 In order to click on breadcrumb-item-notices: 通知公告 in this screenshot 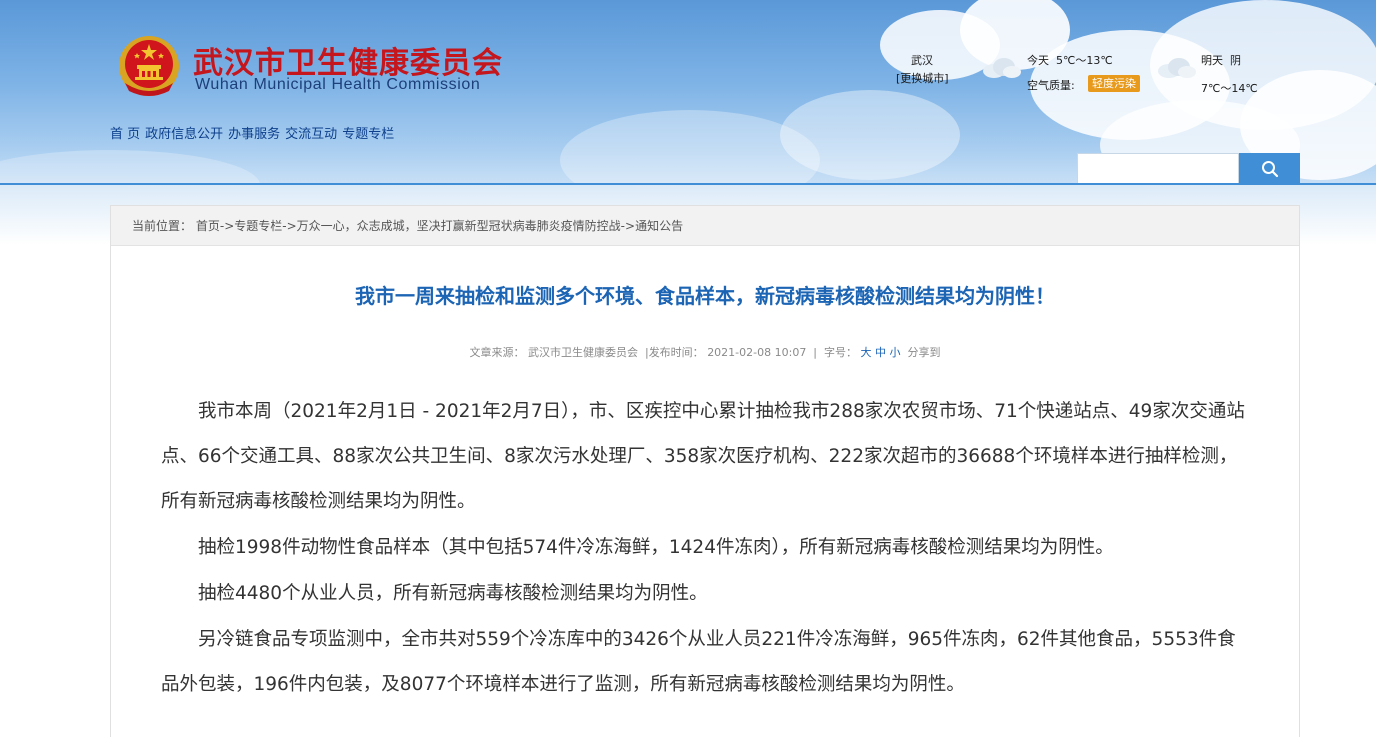, I will do `click(659, 226)`.